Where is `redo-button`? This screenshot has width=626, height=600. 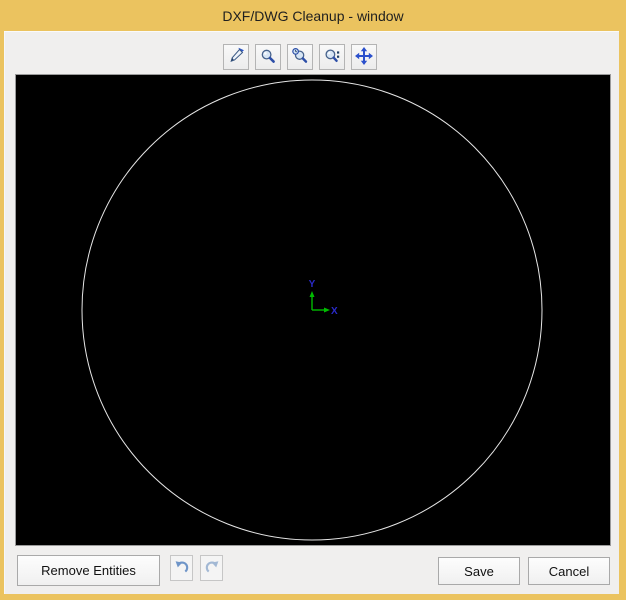
redo-button is located at coordinates (211, 568).